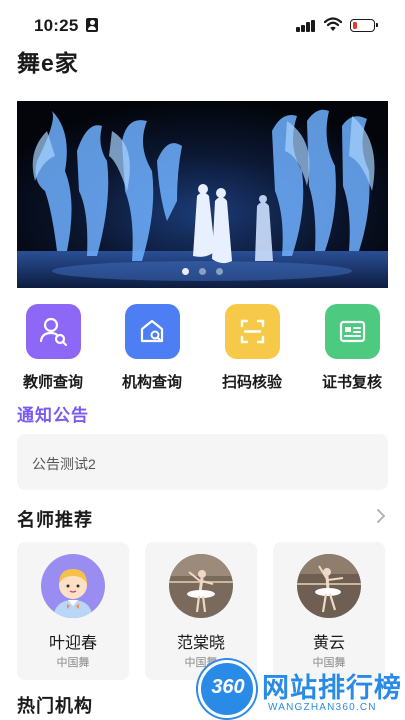  I want to click on carousel-indicator, so click(202, 271).